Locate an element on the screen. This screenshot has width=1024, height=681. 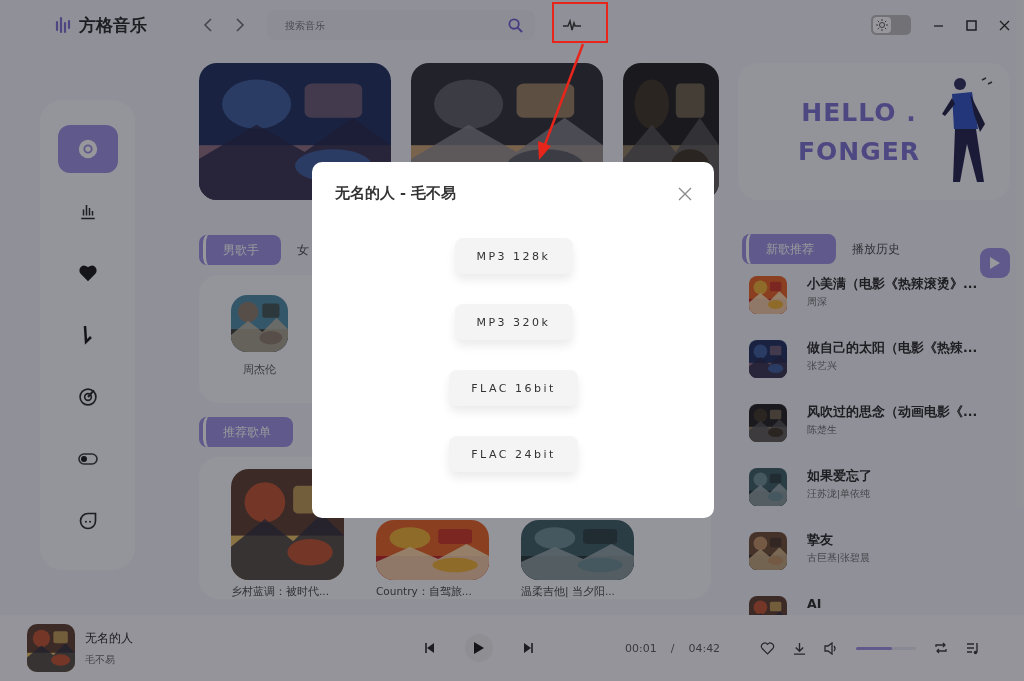
bar-chart-icon is located at coordinates (87, 211).